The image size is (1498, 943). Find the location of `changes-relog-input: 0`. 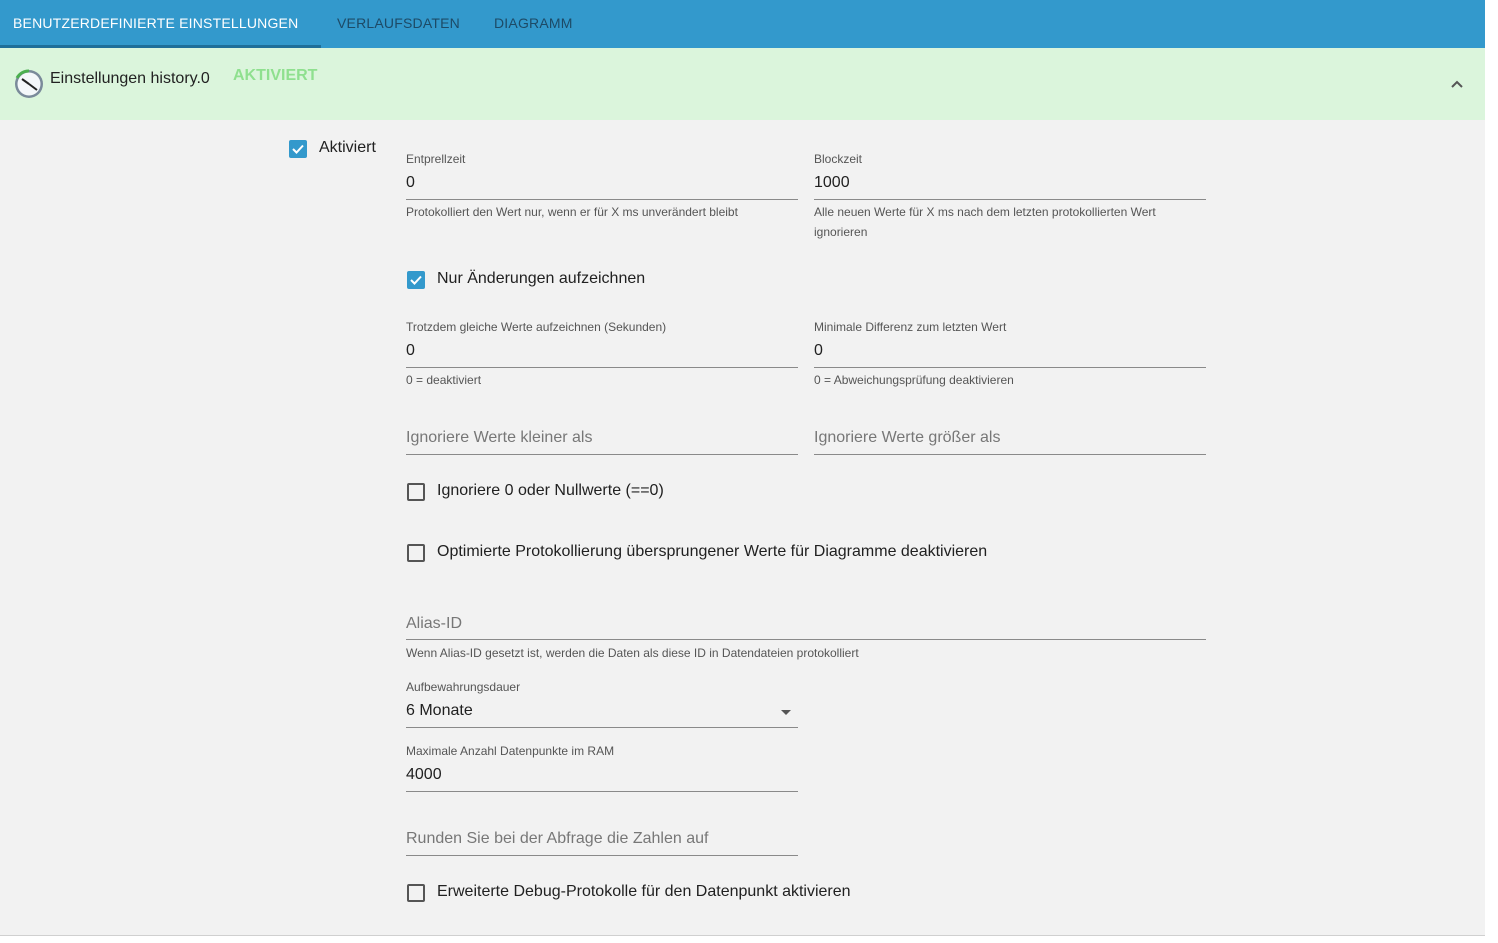

changes-relog-input: 0 is located at coordinates (410, 351).